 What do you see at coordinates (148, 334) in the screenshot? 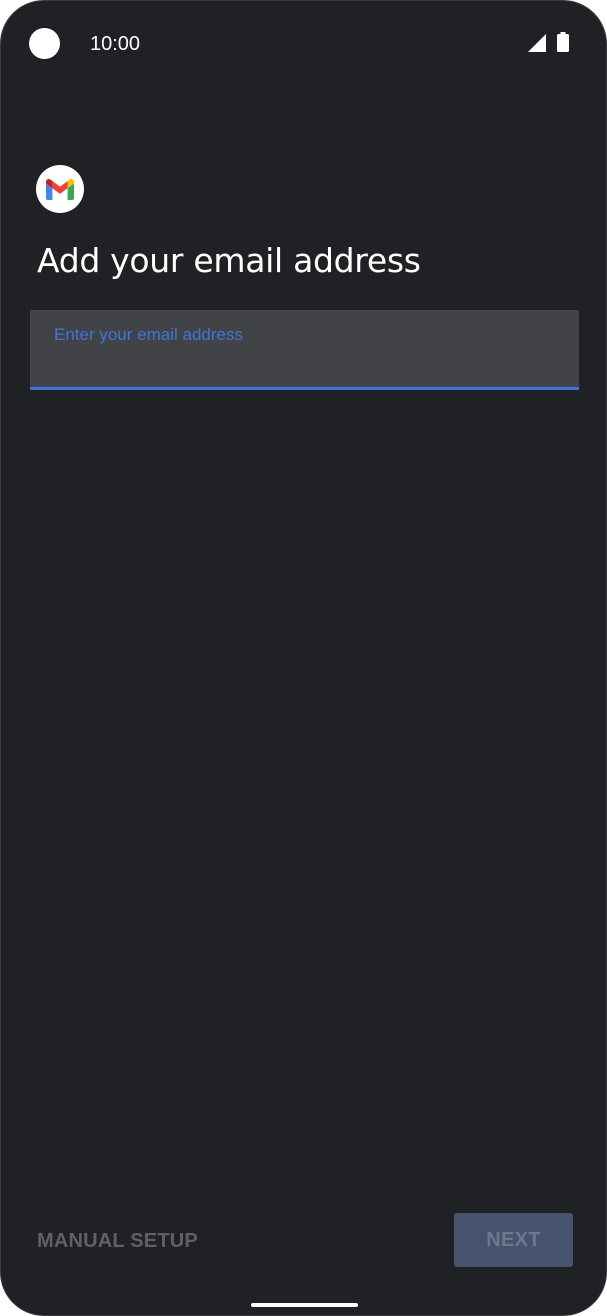
I see `email-field-label: Enter your email address` at bounding box center [148, 334].